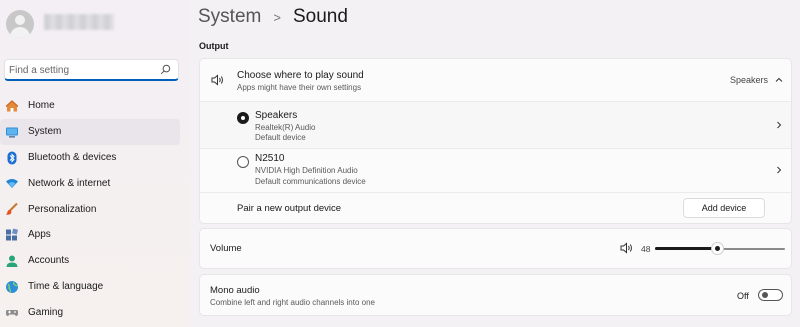 The width and height of the screenshot is (800, 327). I want to click on volume-card: Volume 48, so click(495, 248).